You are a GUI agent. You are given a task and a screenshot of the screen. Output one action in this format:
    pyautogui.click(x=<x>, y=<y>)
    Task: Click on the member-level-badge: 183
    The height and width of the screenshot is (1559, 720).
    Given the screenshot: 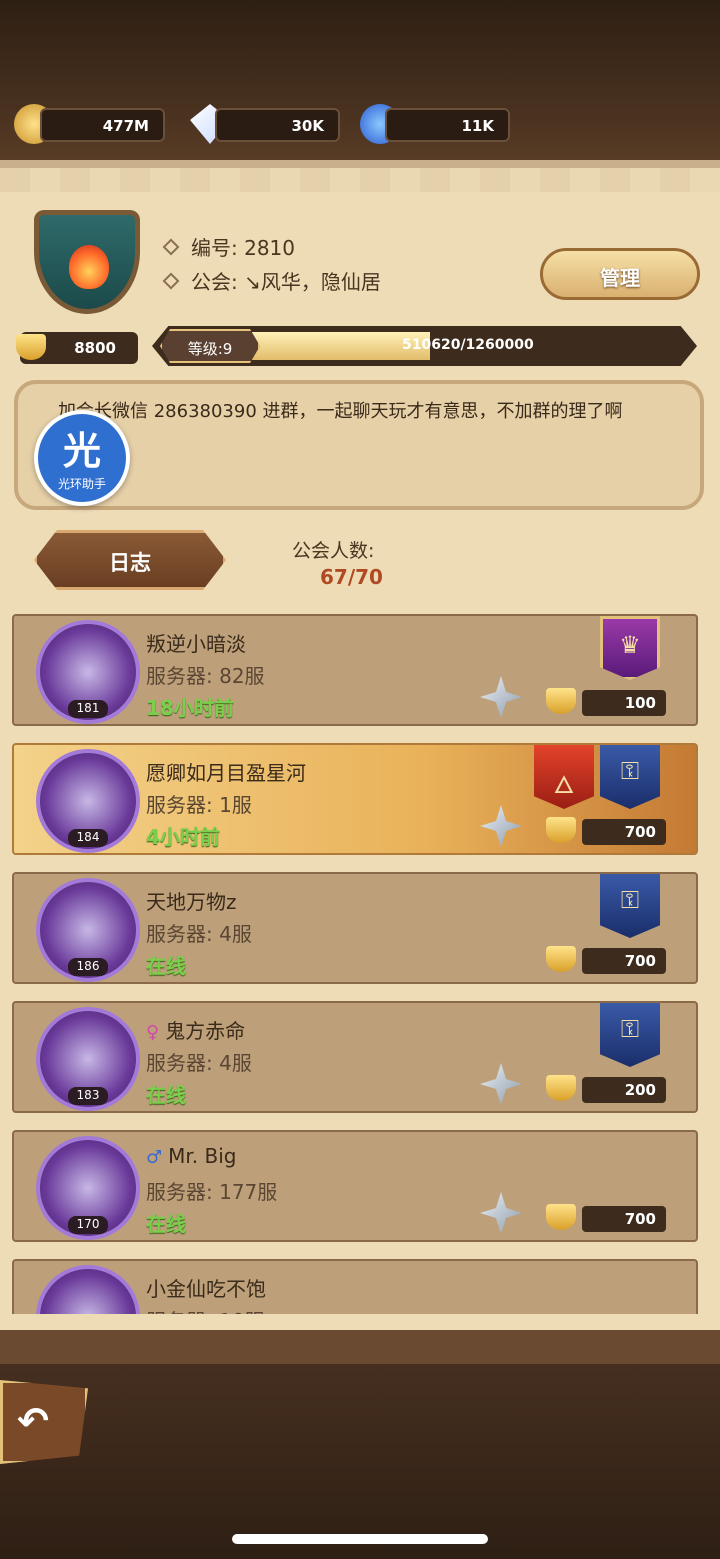 What is the action you would take?
    pyautogui.click(x=88, y=1096)
    